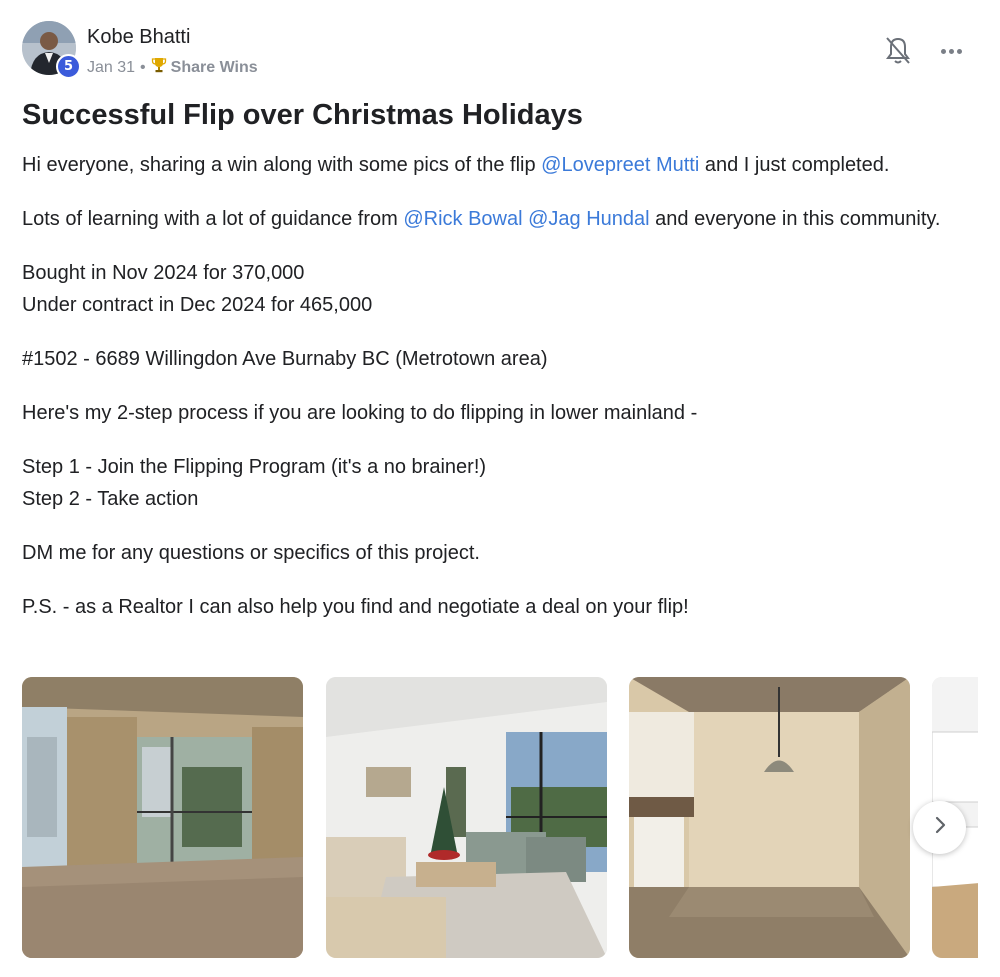  Describe the element at coordinates (197, 305) in the screenshot. I see `text-segment: Under contract in Dec 2024 for 465,000` at that location.